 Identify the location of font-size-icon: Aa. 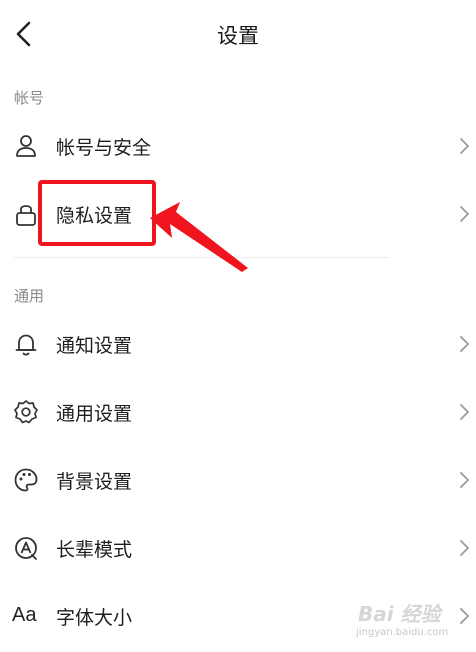
(24, 615).